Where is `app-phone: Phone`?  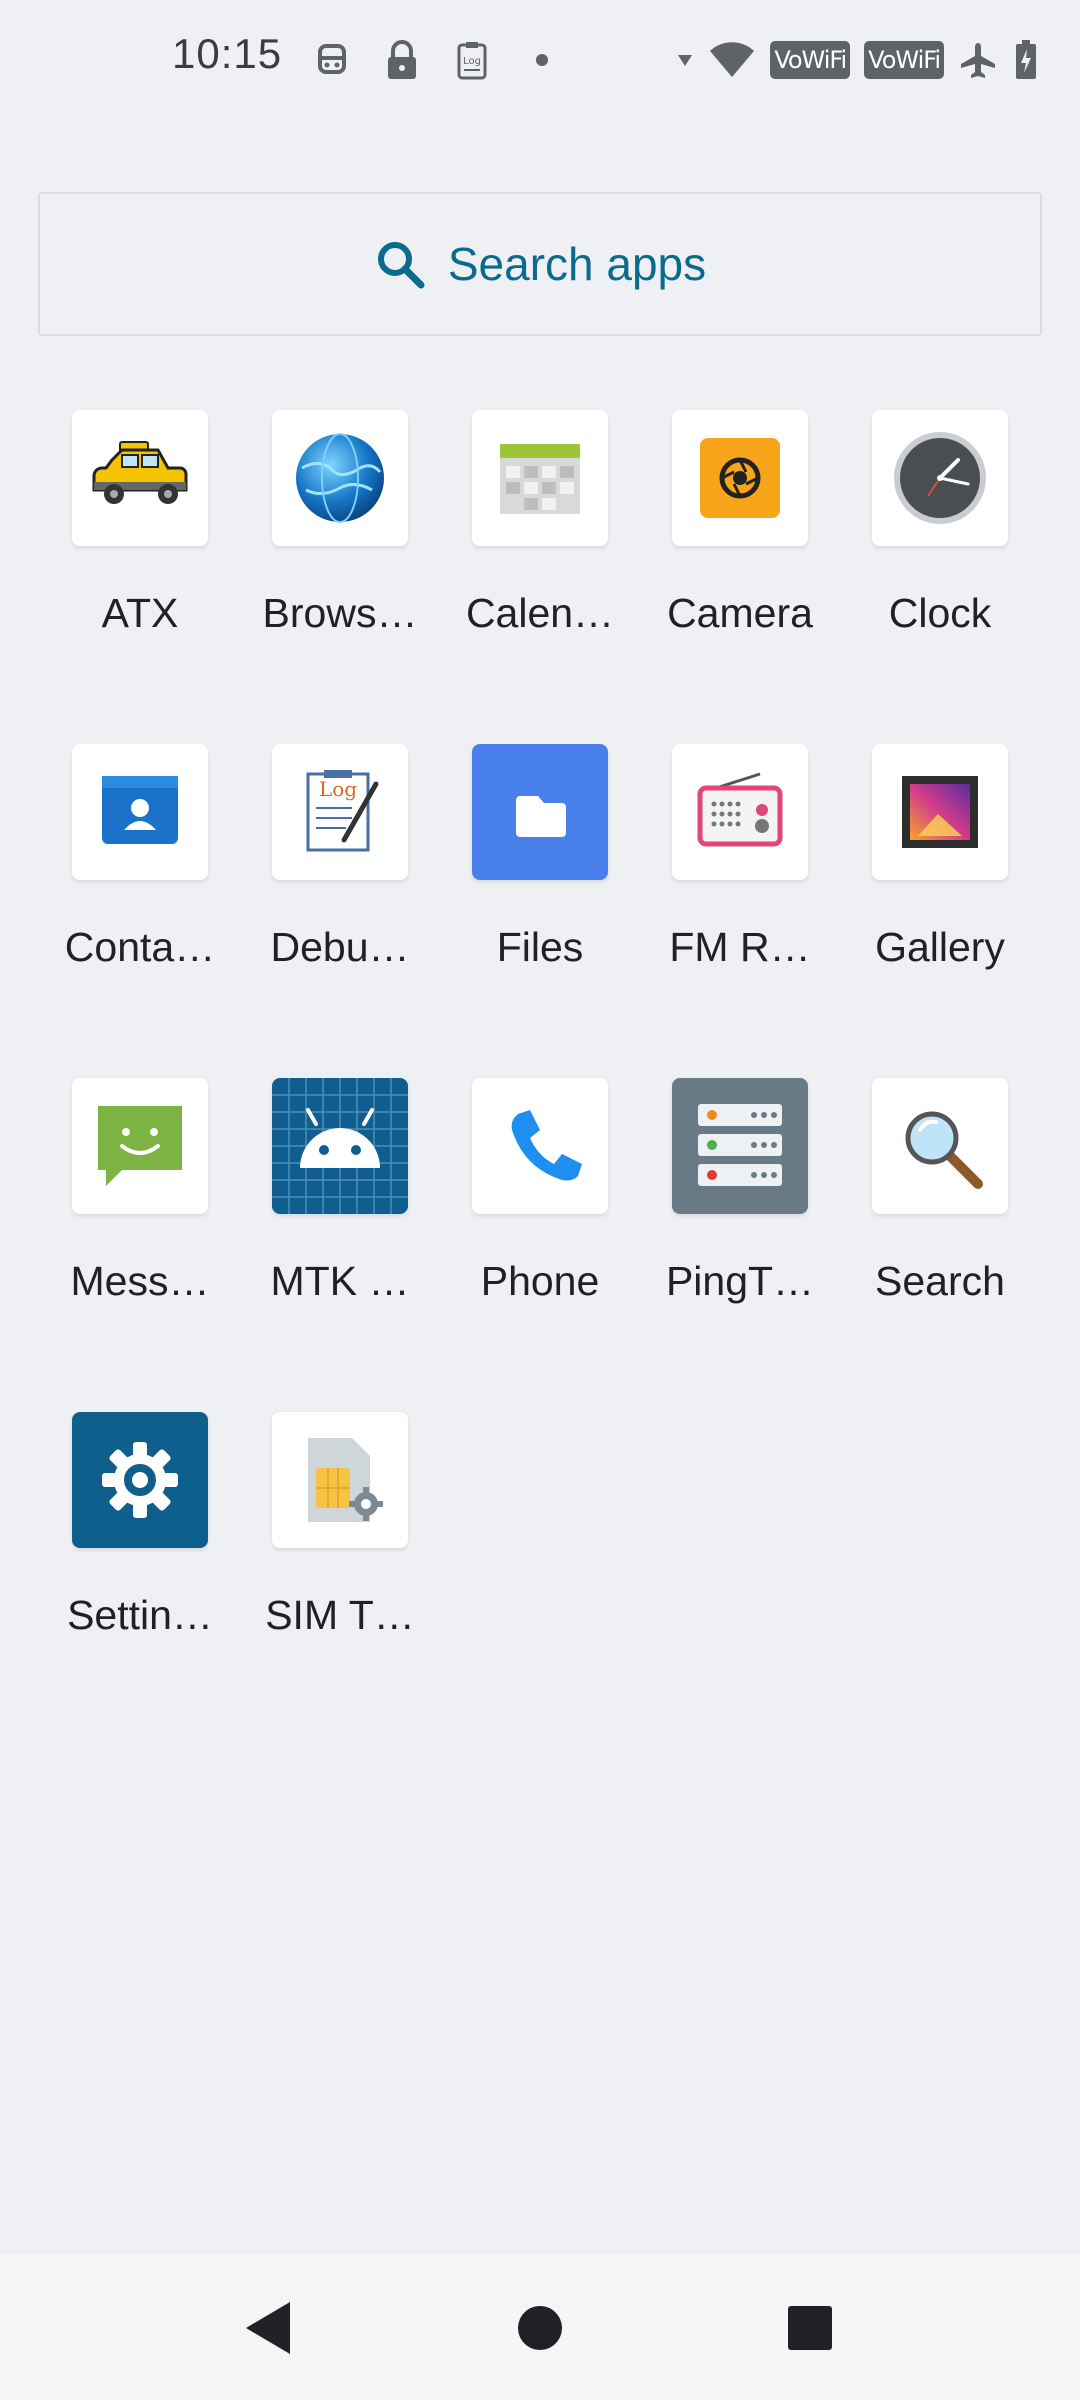
app-phone: Phone is located at coordinates (540, 1245).